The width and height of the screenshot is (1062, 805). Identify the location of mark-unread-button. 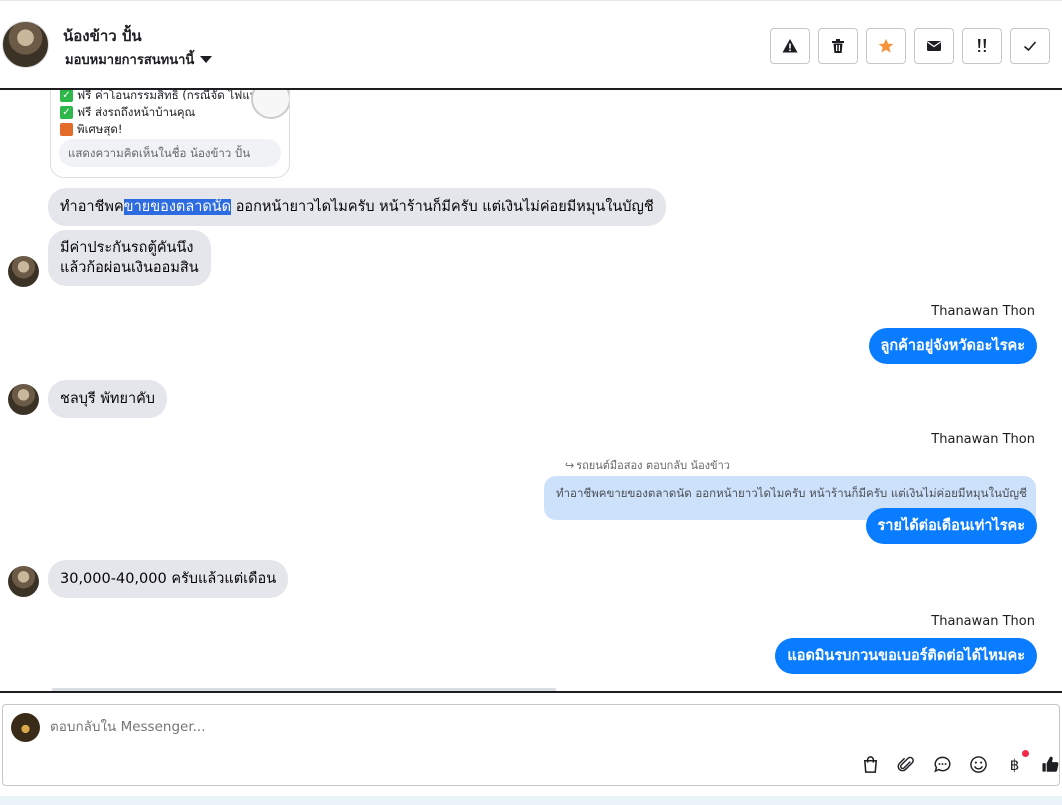
(934, 46).